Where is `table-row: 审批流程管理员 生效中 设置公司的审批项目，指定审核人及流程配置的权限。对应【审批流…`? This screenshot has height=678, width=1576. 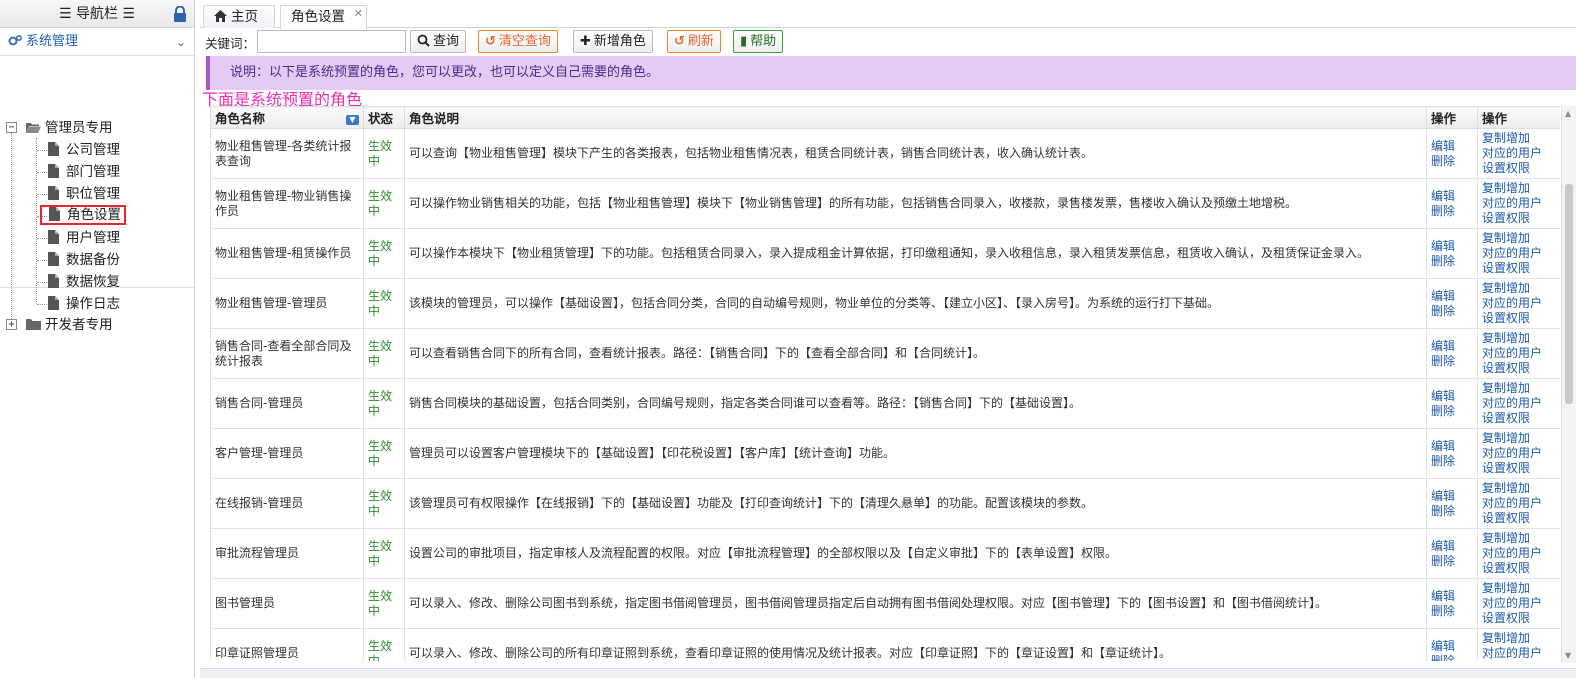
table-row: 审批流程管理员 生效中 设置公司的审批项目，指定审核人及流程配置的权限。对应【审批流… is located at coordinates (885, 553).